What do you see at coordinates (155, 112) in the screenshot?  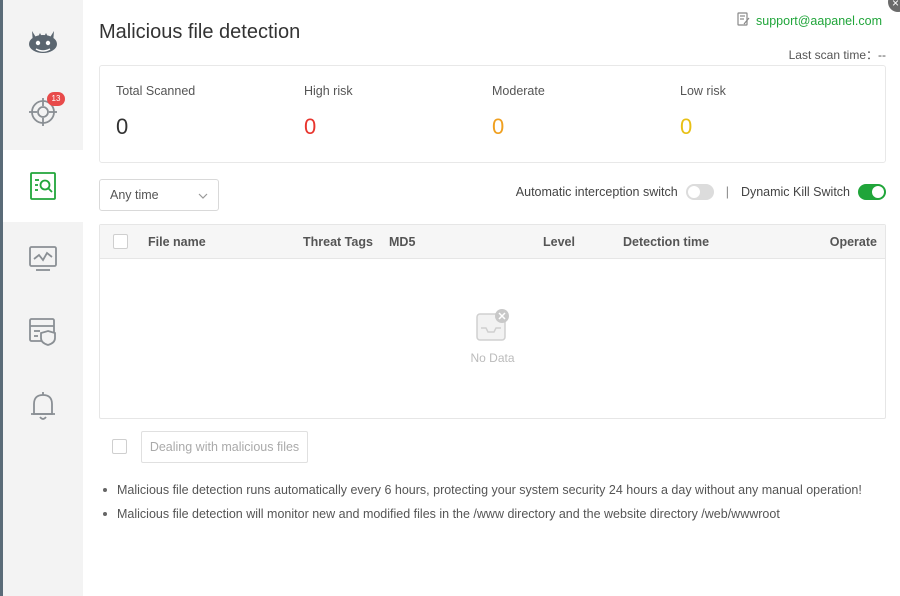 I see `stat-total-scanned: Total Scanned 0` at bounding box center [155, 112].